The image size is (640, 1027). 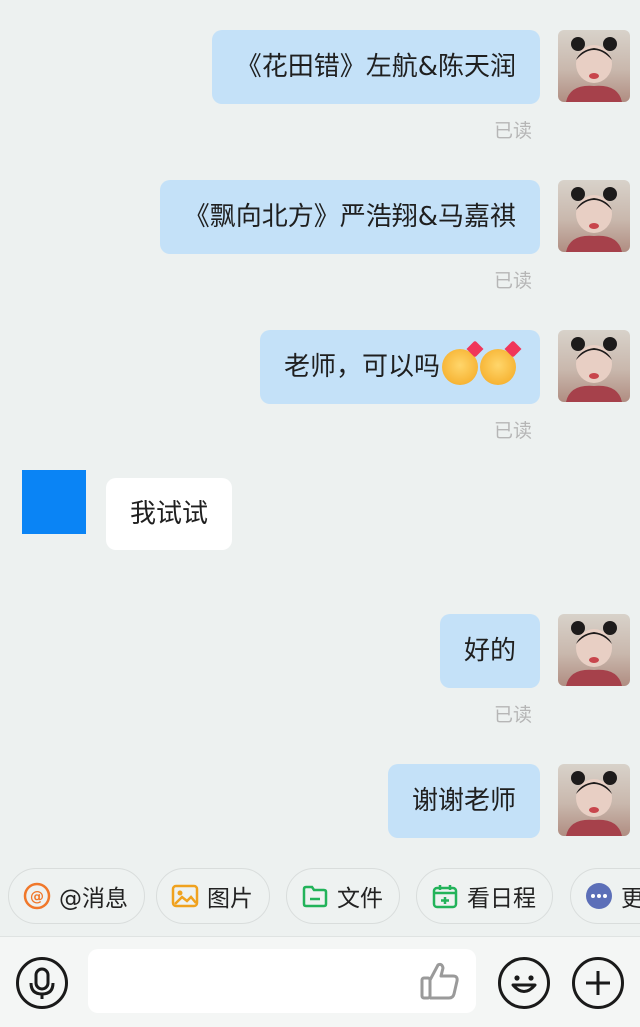 What do you see at coordinates (445, 897) in the screenshot?
I see `calendar-icon` at bounding box center [445, 897].